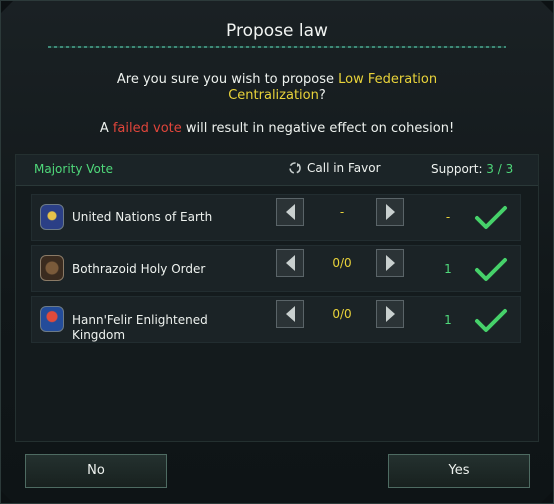  What do you see at coordinates (73, 169) in the screenshot?
I see `vote-type-label: Majority Vote` at bounding box center [73, 169].